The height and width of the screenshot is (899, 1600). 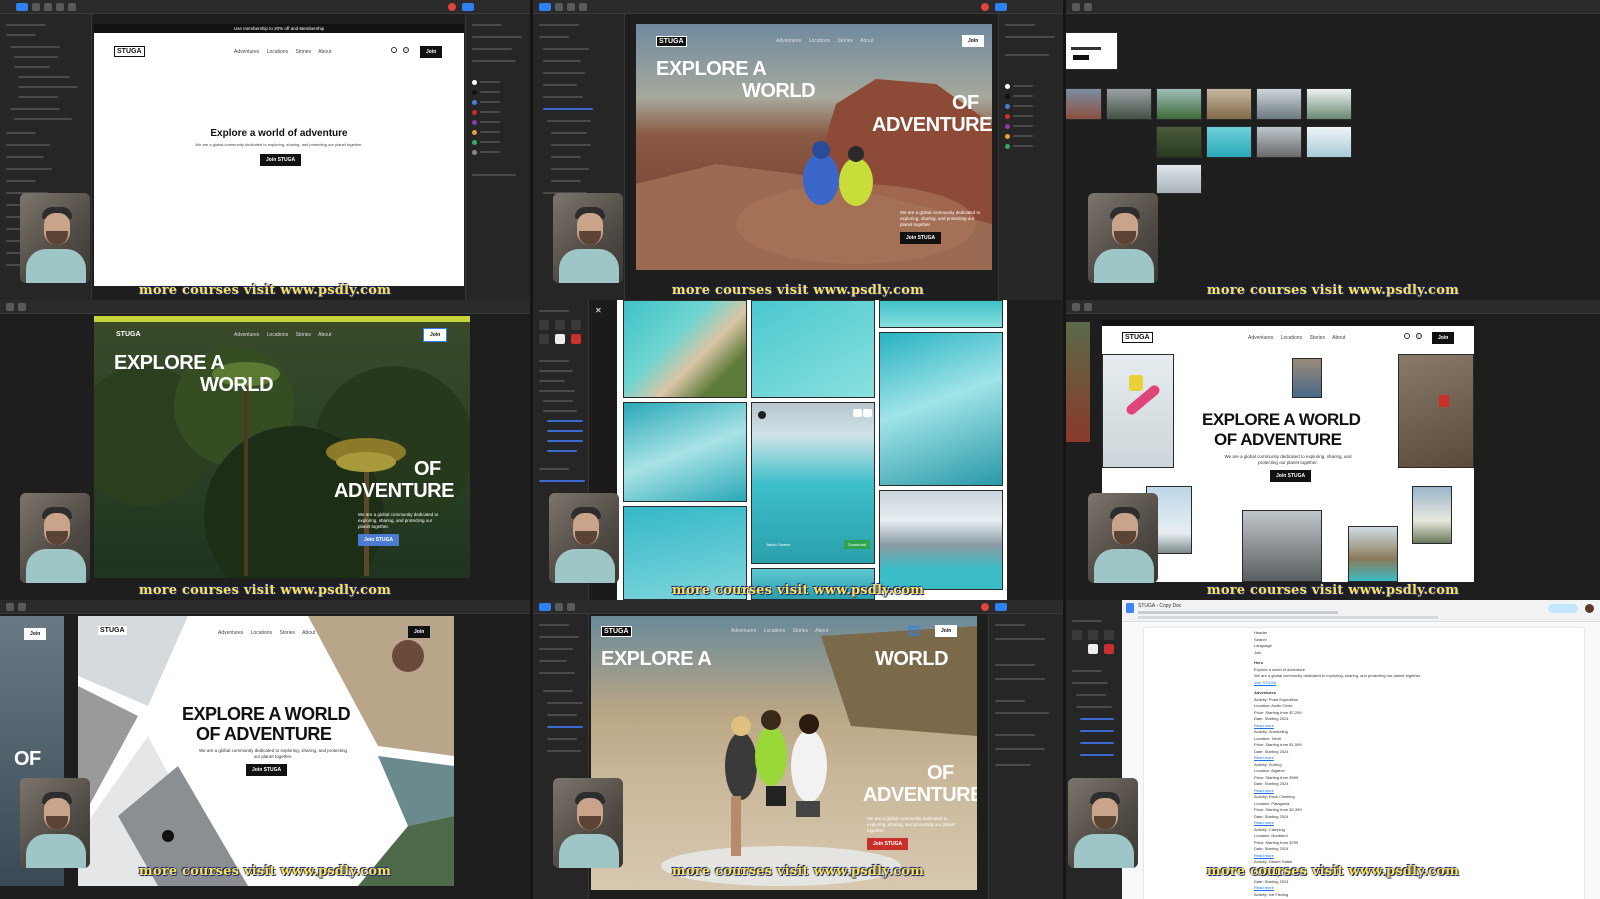 I want to click on photo-surfers-selected: Jakob Owens Download, so click(x=813, y=483).